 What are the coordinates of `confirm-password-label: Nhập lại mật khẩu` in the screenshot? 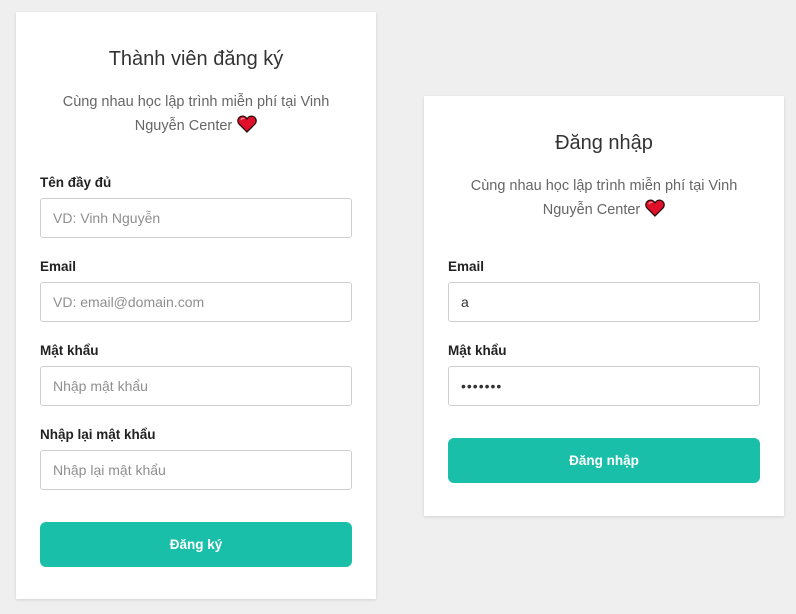 It's located at (98, 434).